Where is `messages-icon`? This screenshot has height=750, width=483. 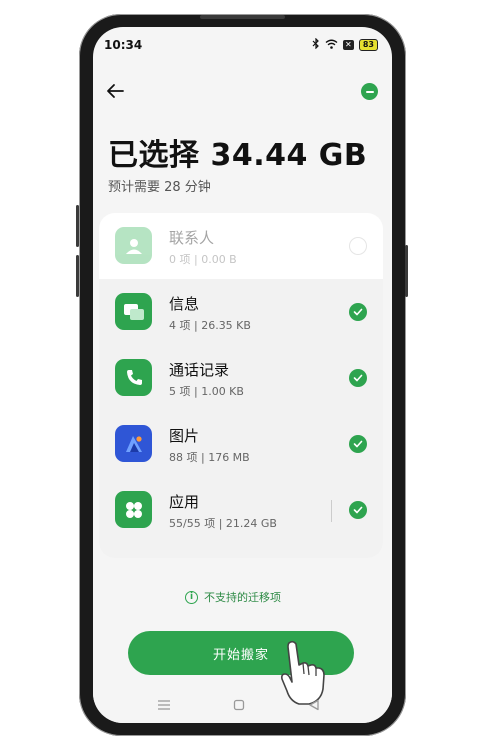
messages-icon is located at coordinates (133, 311).